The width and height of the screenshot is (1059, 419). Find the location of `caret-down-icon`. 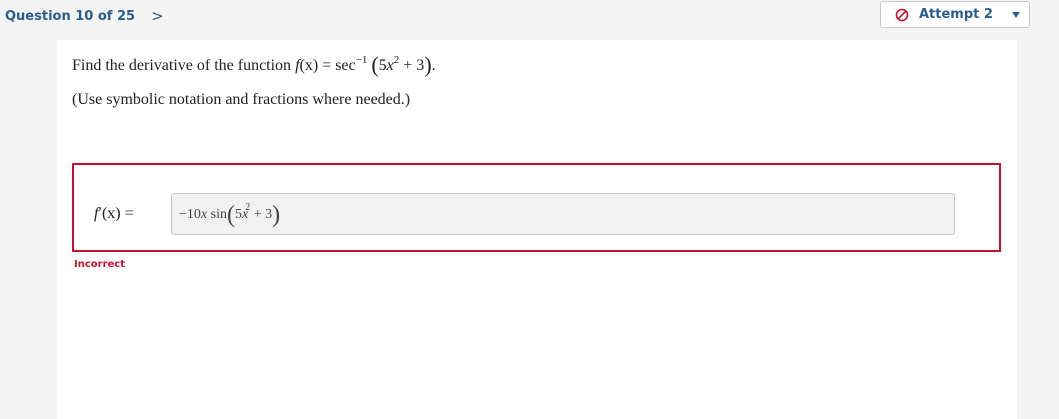

caret-down-icon is located at coordinates (1016, 15).